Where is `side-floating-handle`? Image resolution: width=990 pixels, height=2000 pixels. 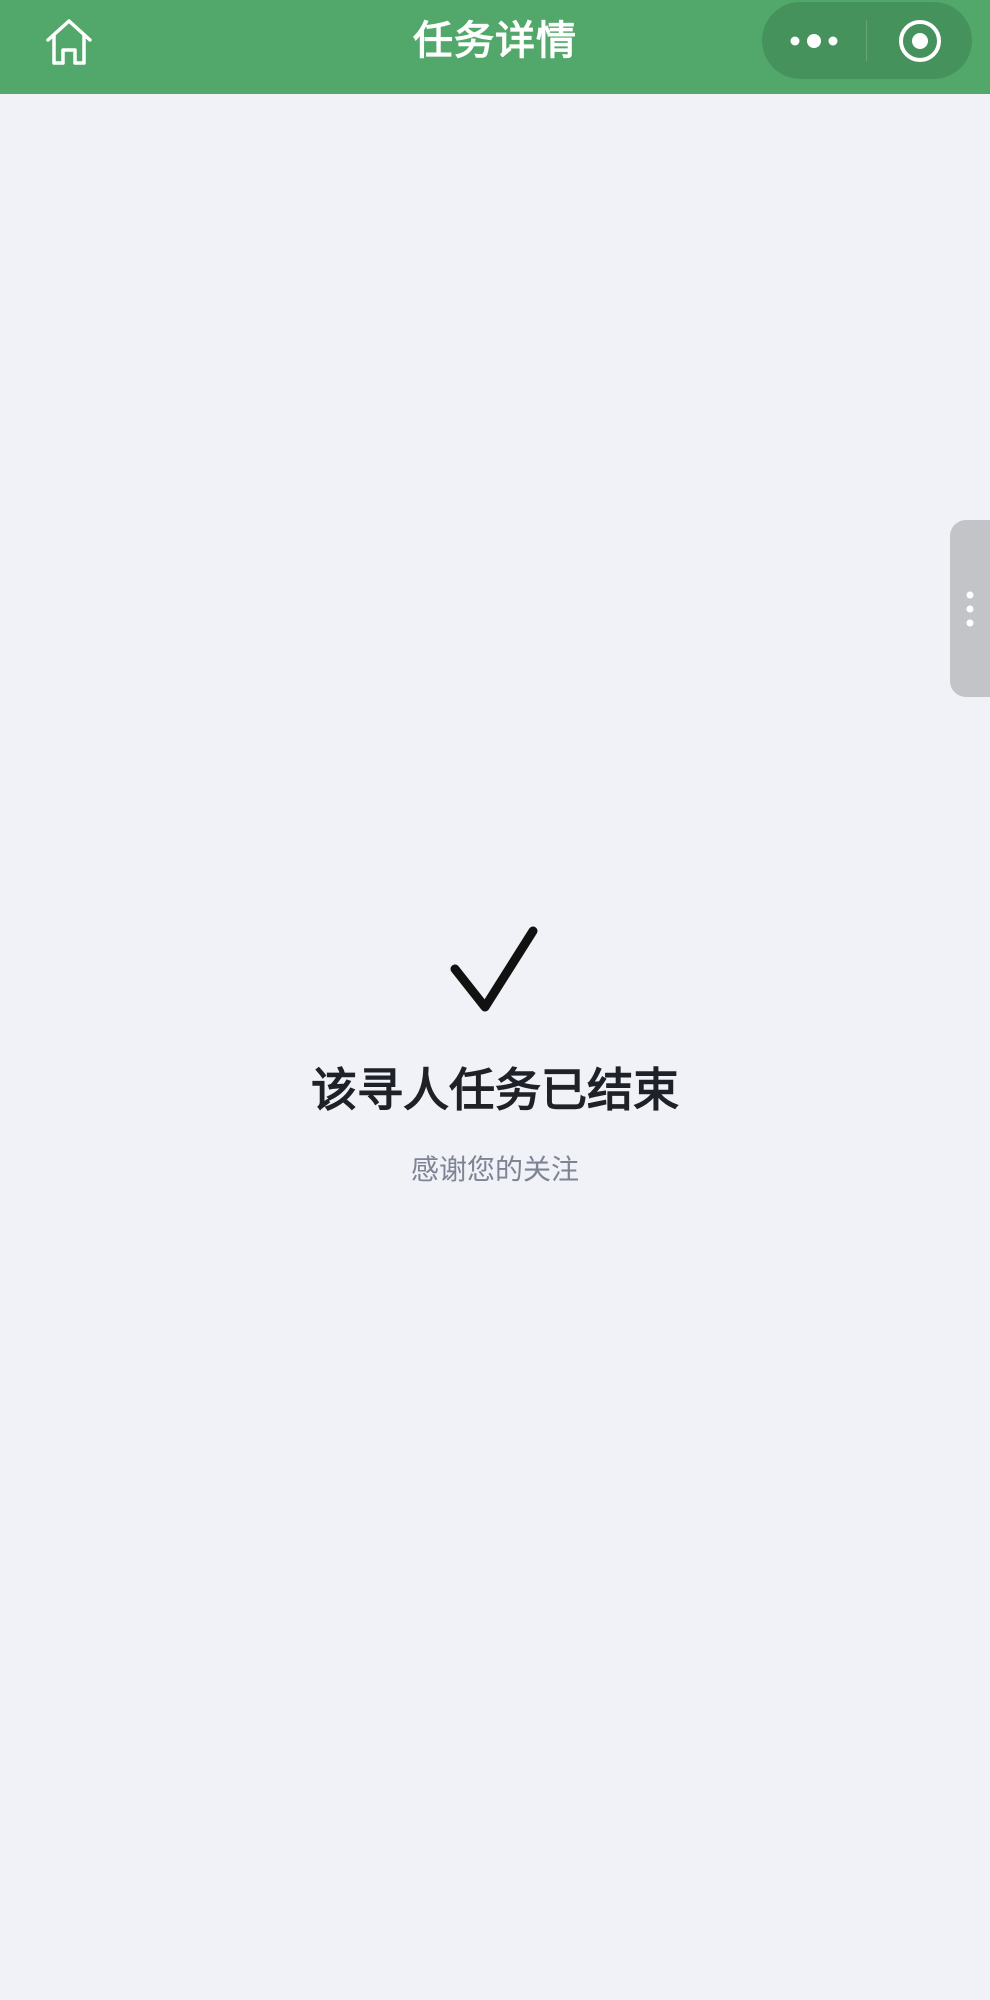
side-floating-handle is located at coordinates (970, 608).